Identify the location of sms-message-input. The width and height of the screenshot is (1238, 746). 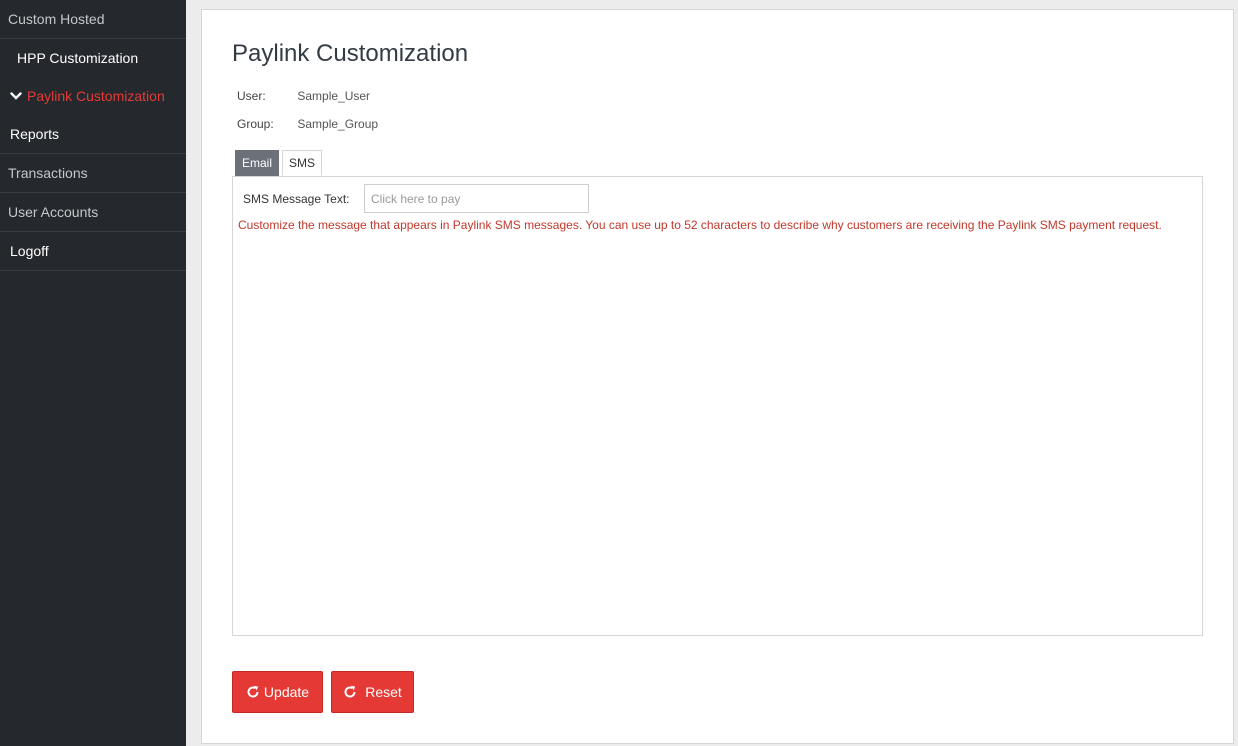
(476, 198).